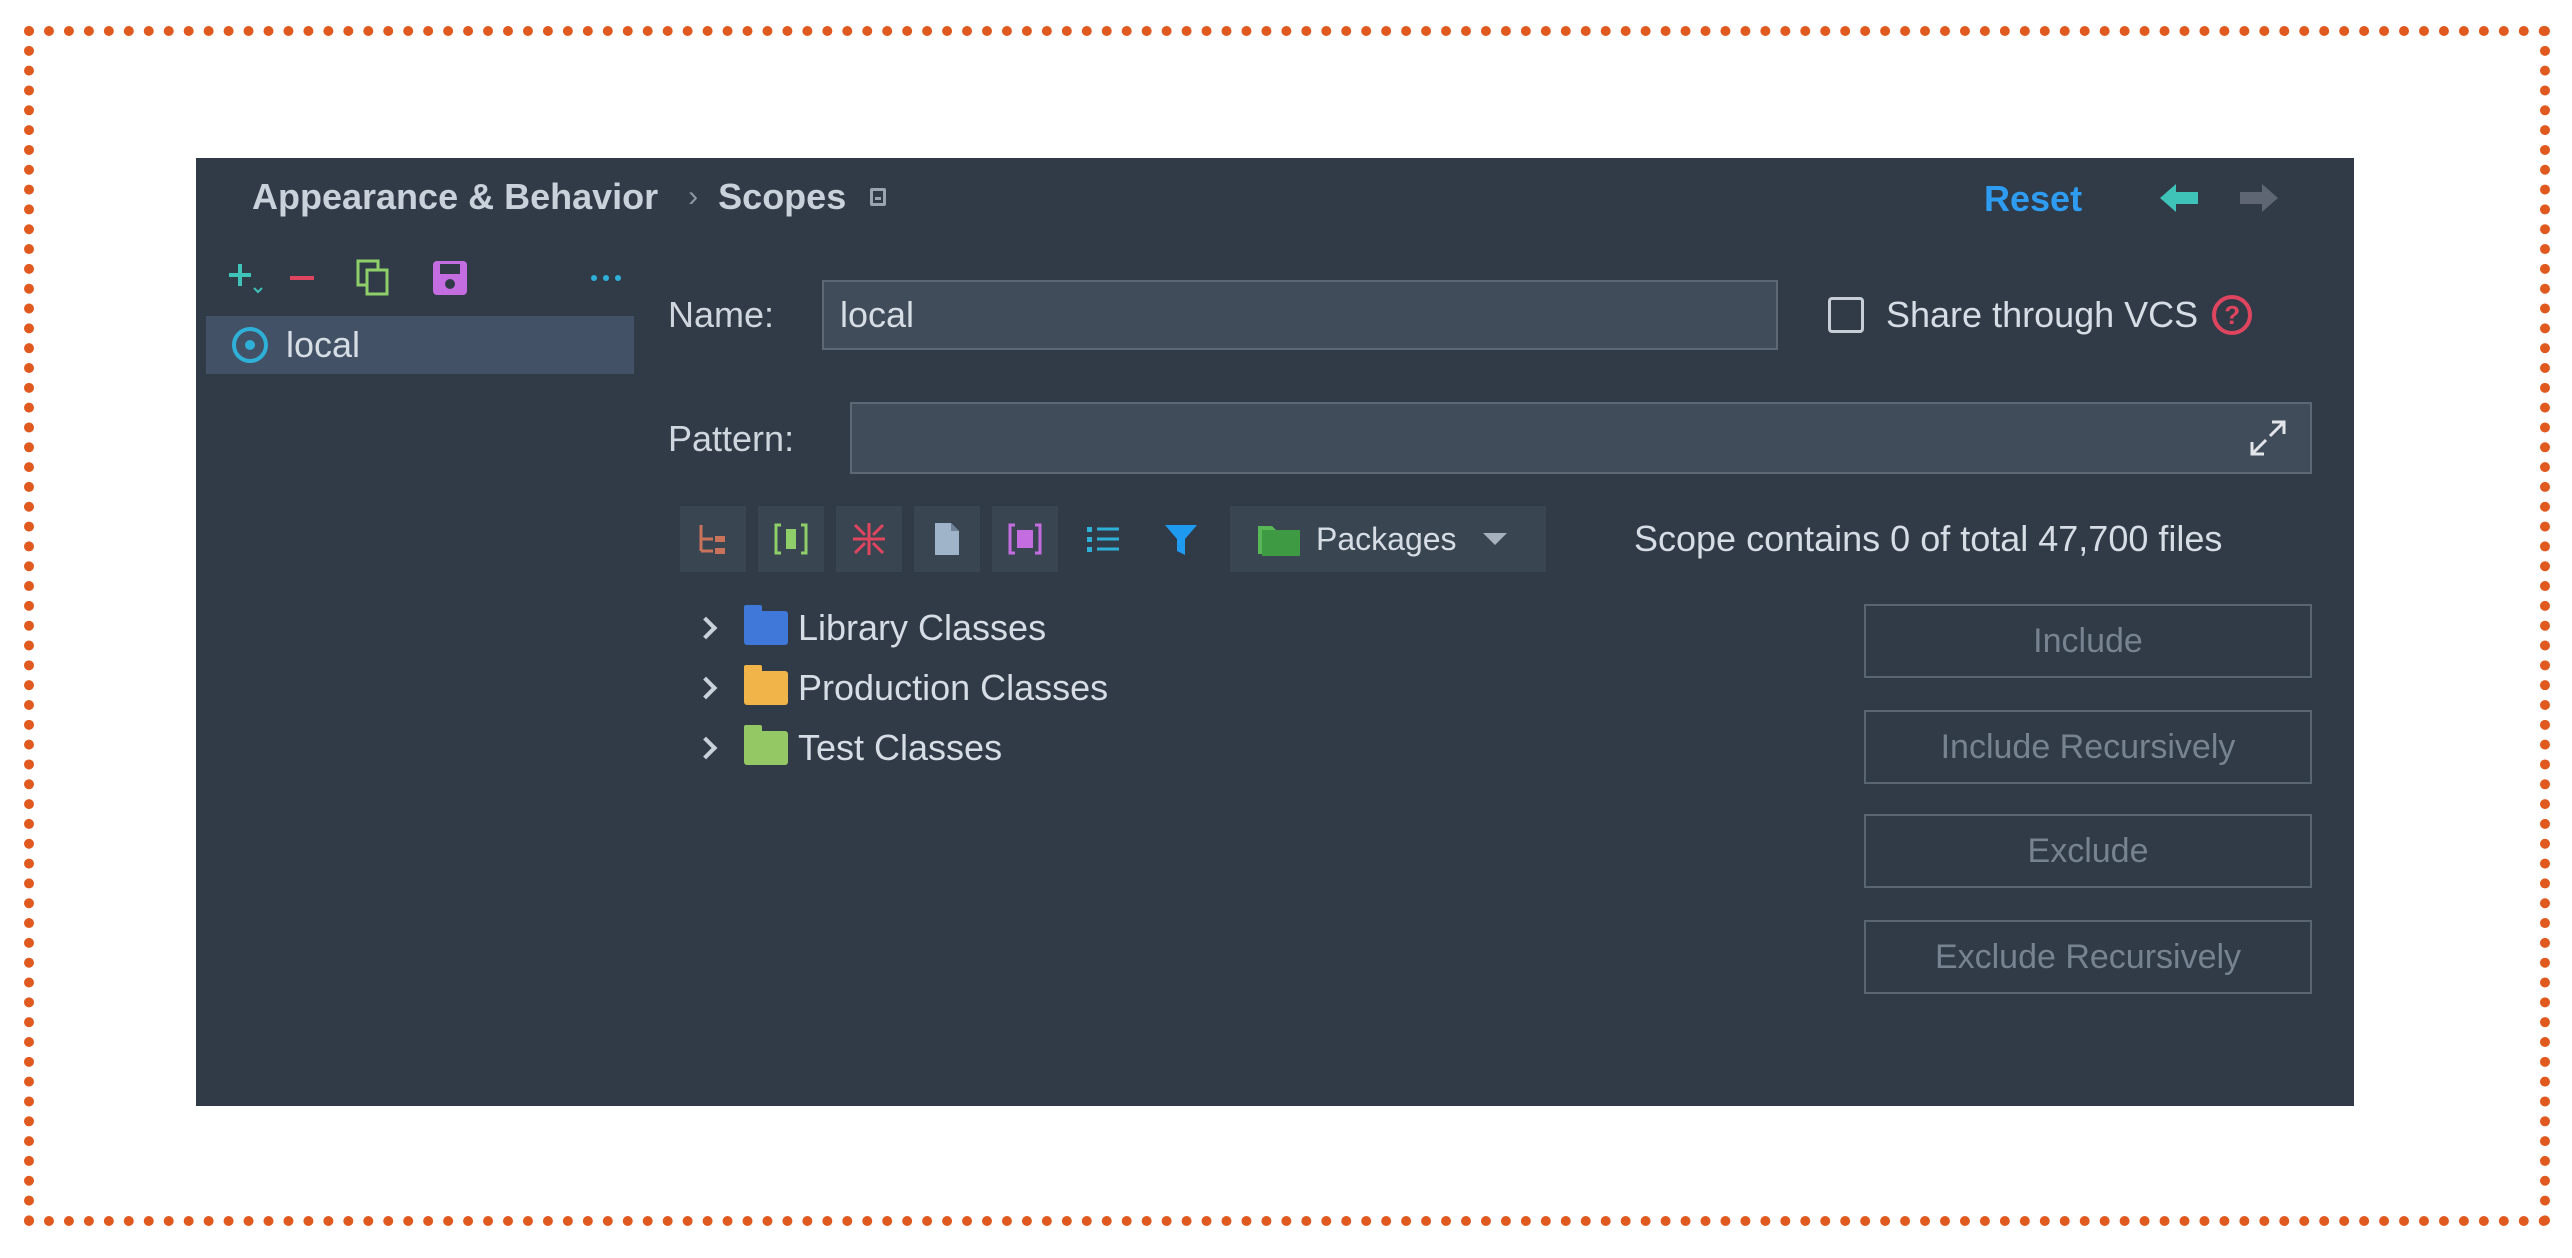  Describe the element at coordinates (374, 278) in the screenshot. I see `copy-scope-icon` at that location.